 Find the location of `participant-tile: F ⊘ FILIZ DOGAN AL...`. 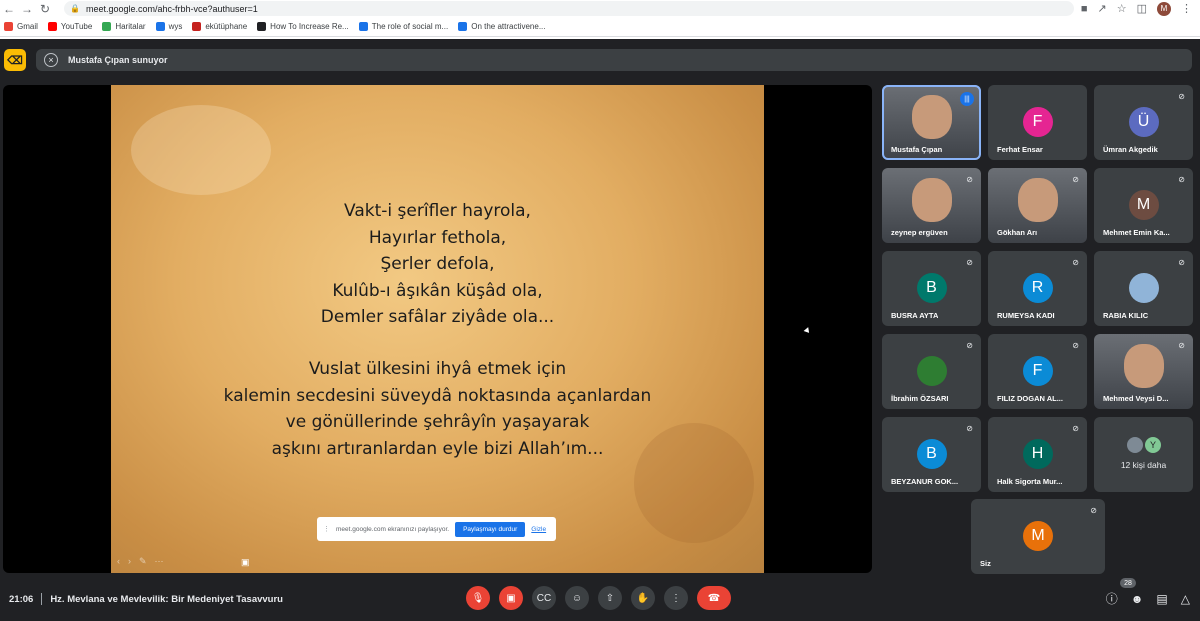

participant-tile: F ⊘ FILIZ DOGAN AL... is located at coordinates (1037, 371).